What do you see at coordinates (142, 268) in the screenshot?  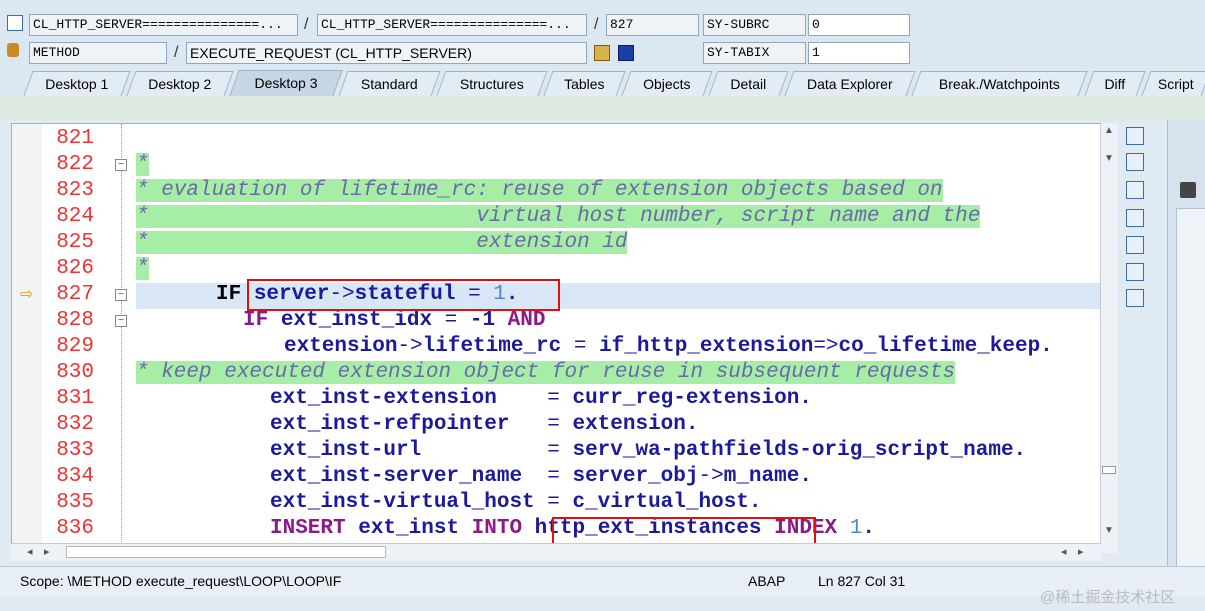 I see `code-text: *` at bounding box center [142, 268].